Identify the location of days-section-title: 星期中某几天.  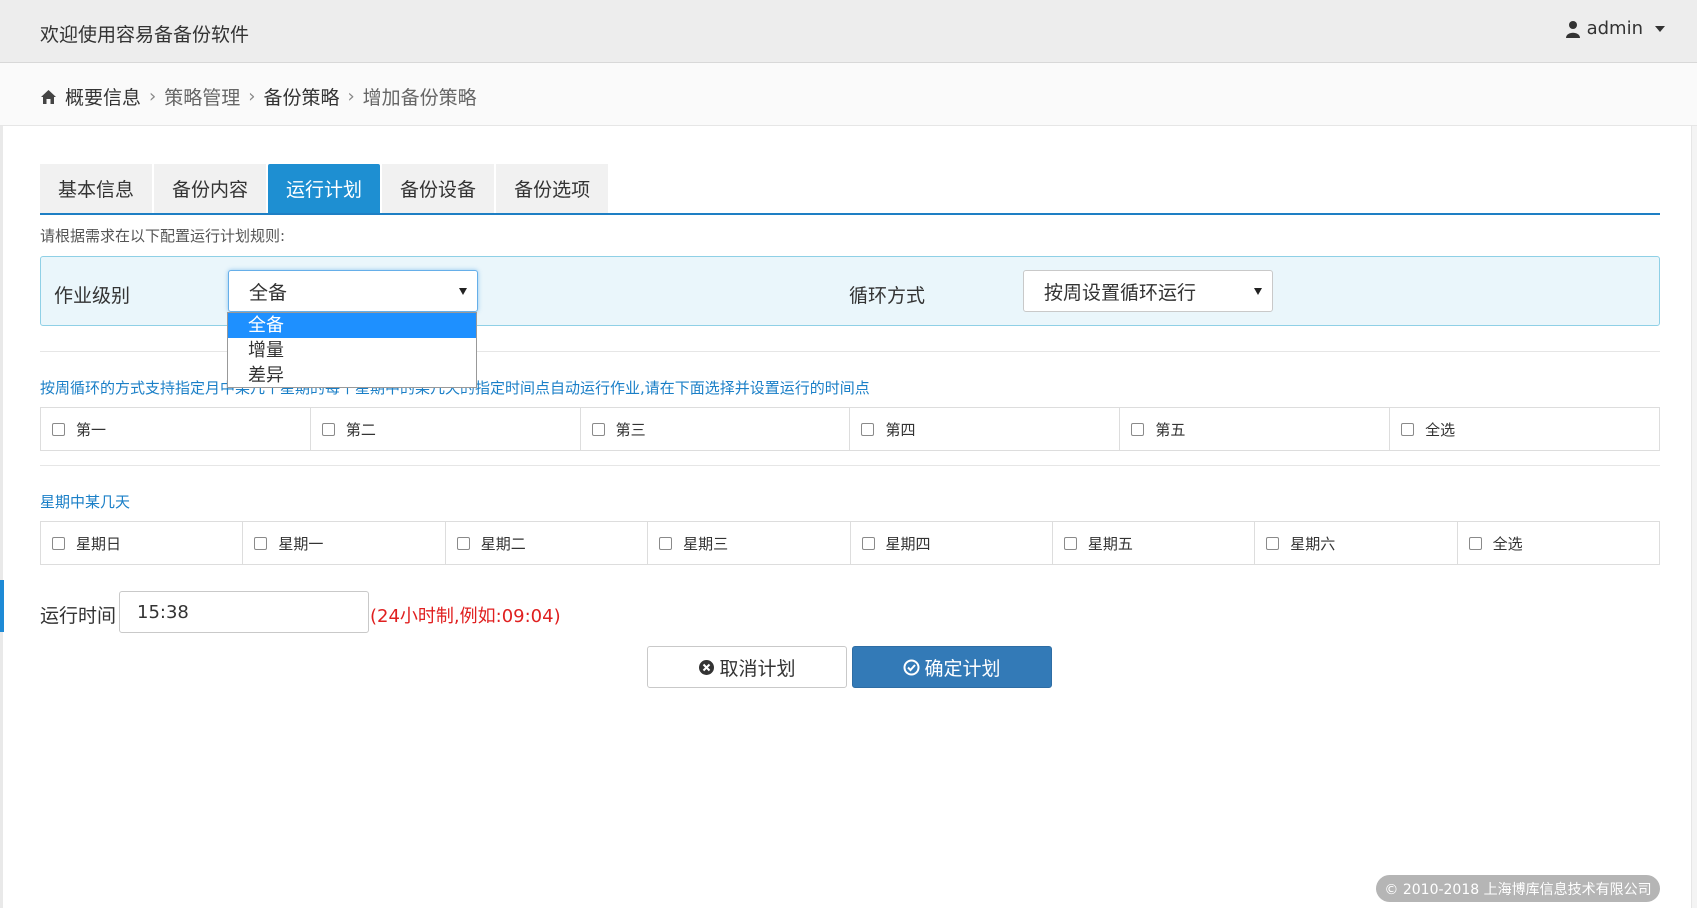
(85, 502).